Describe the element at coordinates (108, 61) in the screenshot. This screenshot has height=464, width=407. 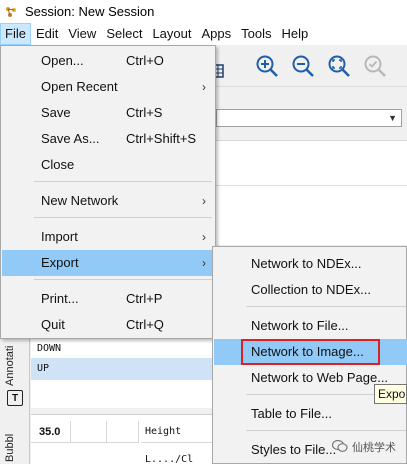
I see `menu-item-open: Open... Ctrl+O` at that location.